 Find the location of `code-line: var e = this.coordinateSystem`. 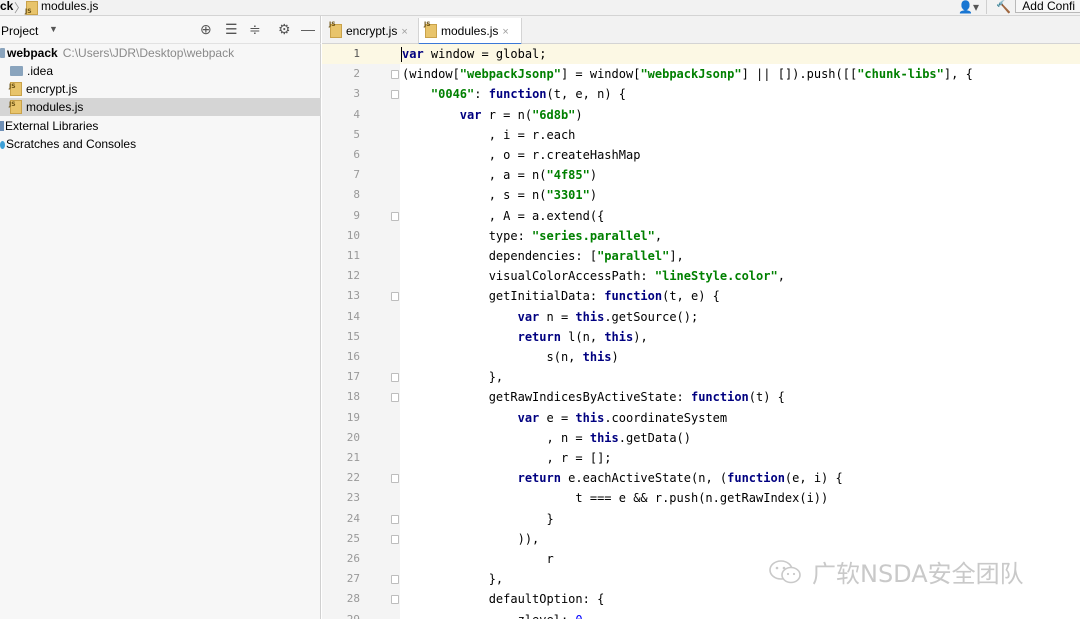

code-line: var e = this.coordinateSystem is located at coordinates (565, 418).